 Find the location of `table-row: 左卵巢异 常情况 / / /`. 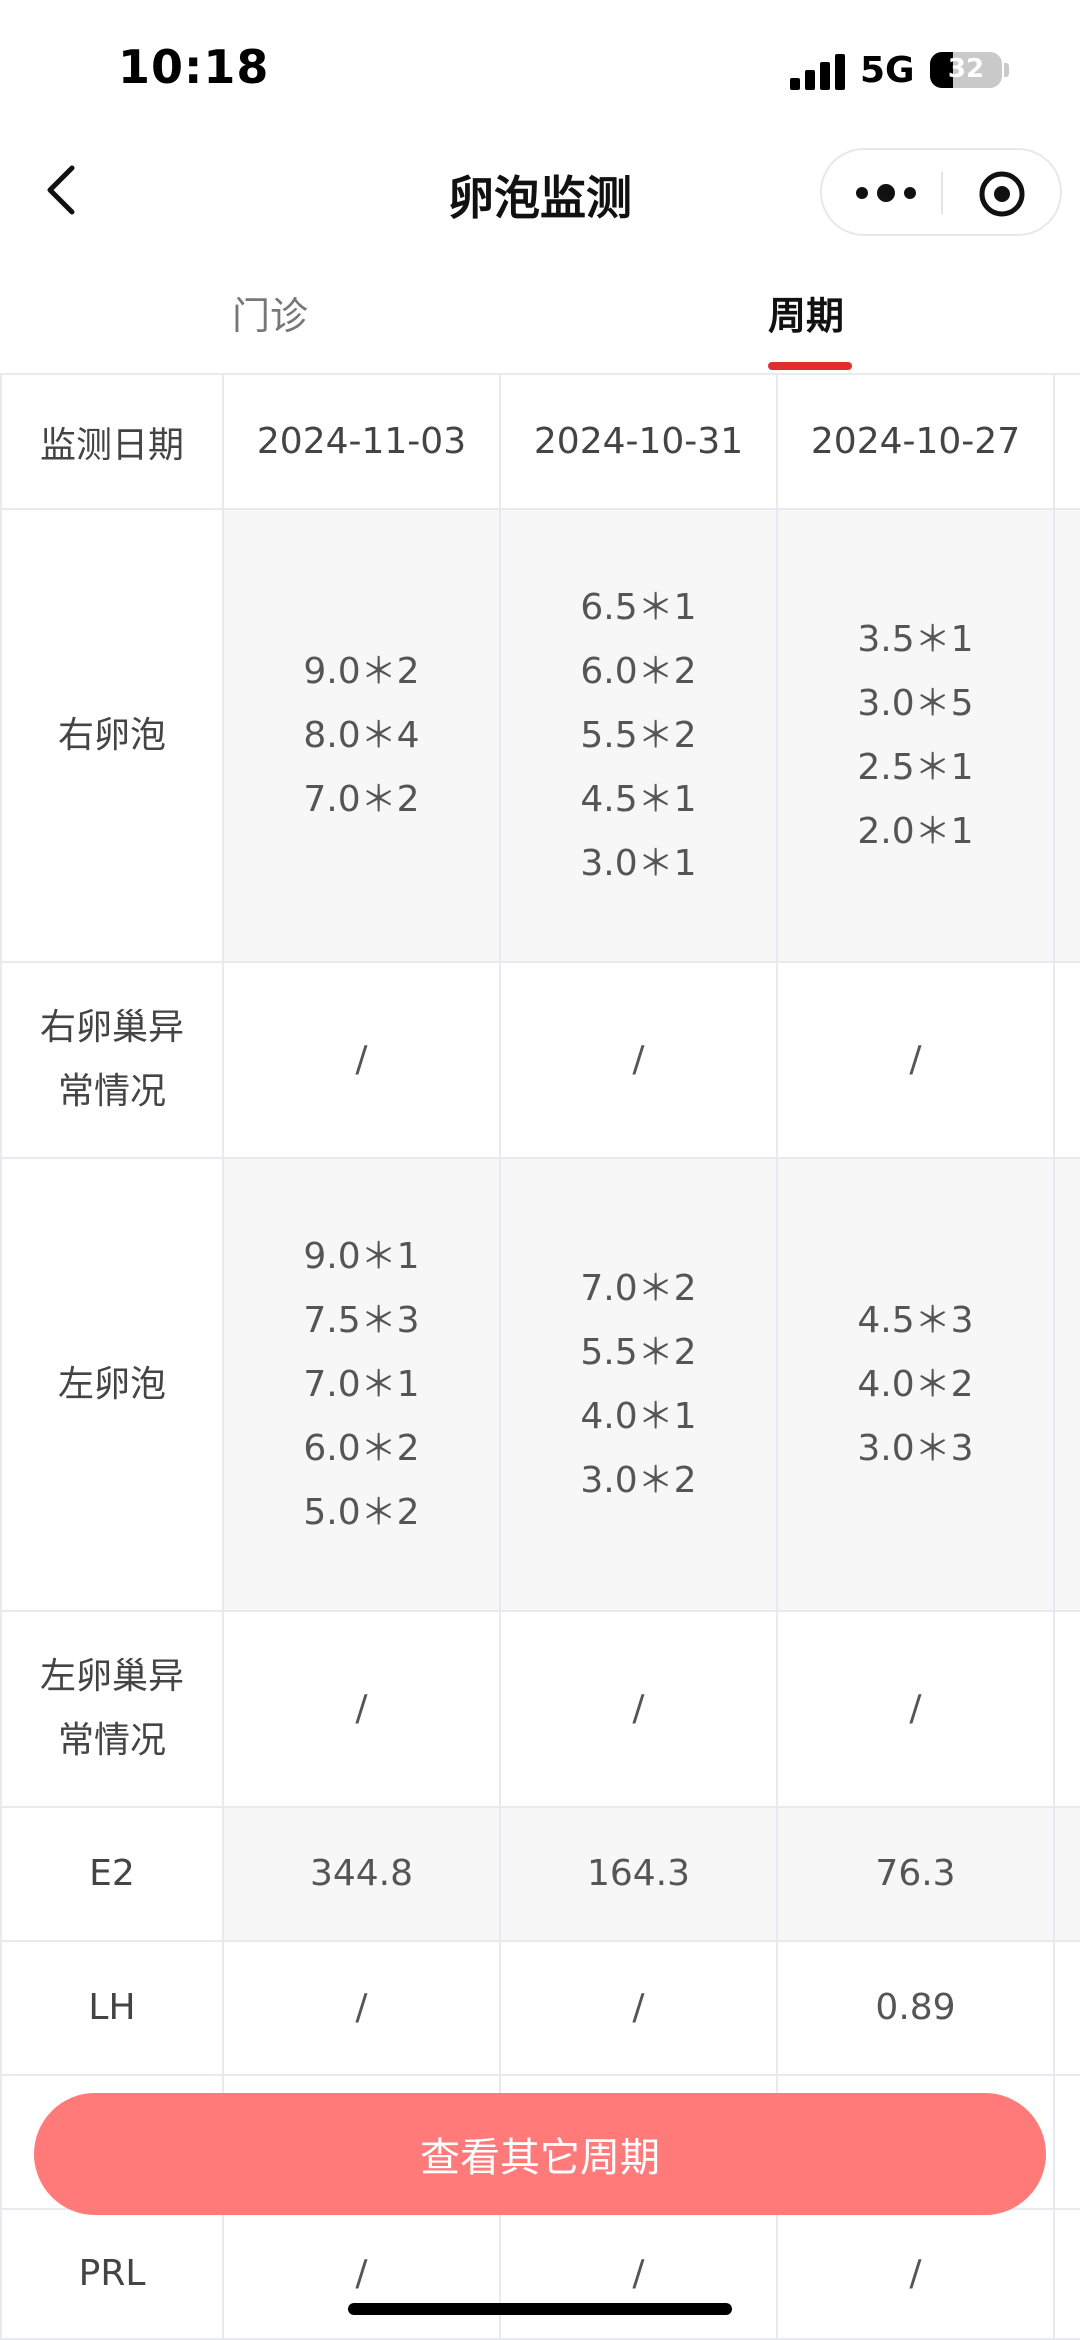

table-row: 左卵巢异 常情况 / / / is located at coordinates (540, 1709).